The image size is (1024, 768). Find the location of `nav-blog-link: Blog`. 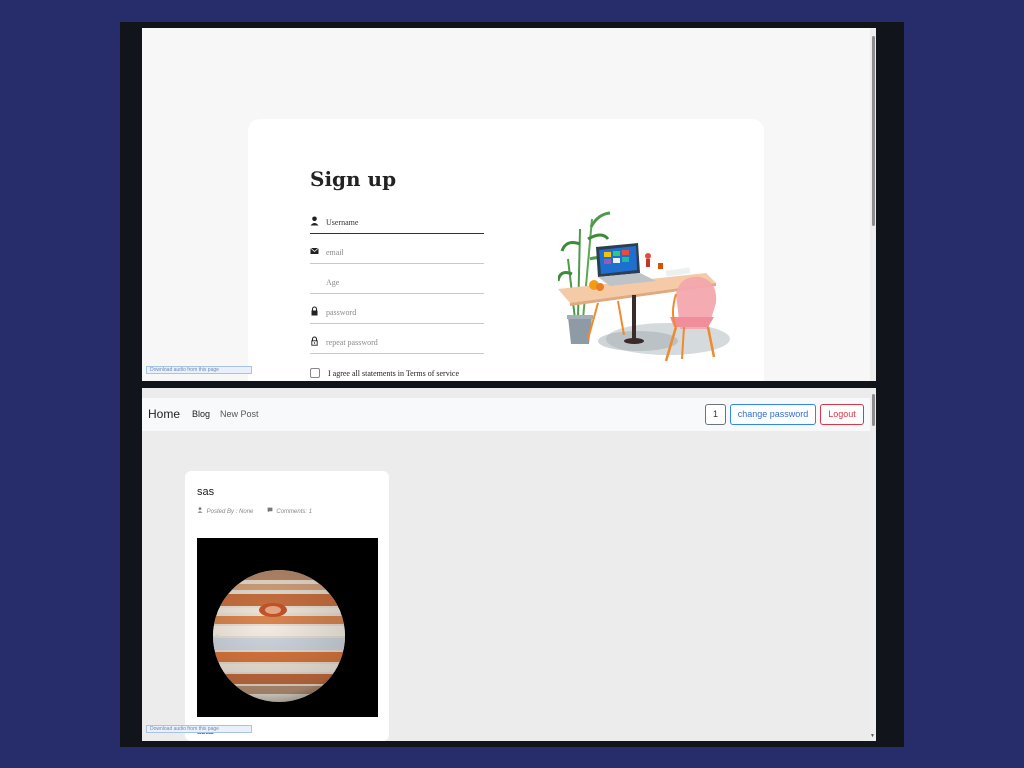

nav-blog-link: Blog is located at coordinates (201, 414).